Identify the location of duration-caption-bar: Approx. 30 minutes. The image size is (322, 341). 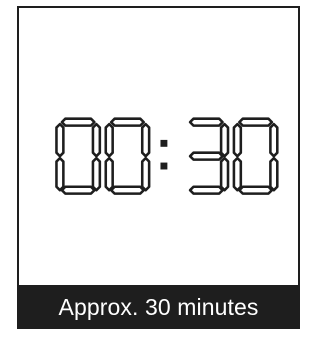
(158, 307).